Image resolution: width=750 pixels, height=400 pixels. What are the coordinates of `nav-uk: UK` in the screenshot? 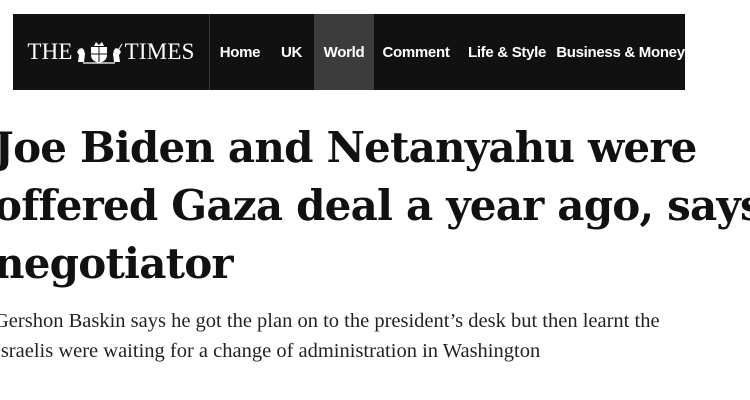 It's located at (291, 52).